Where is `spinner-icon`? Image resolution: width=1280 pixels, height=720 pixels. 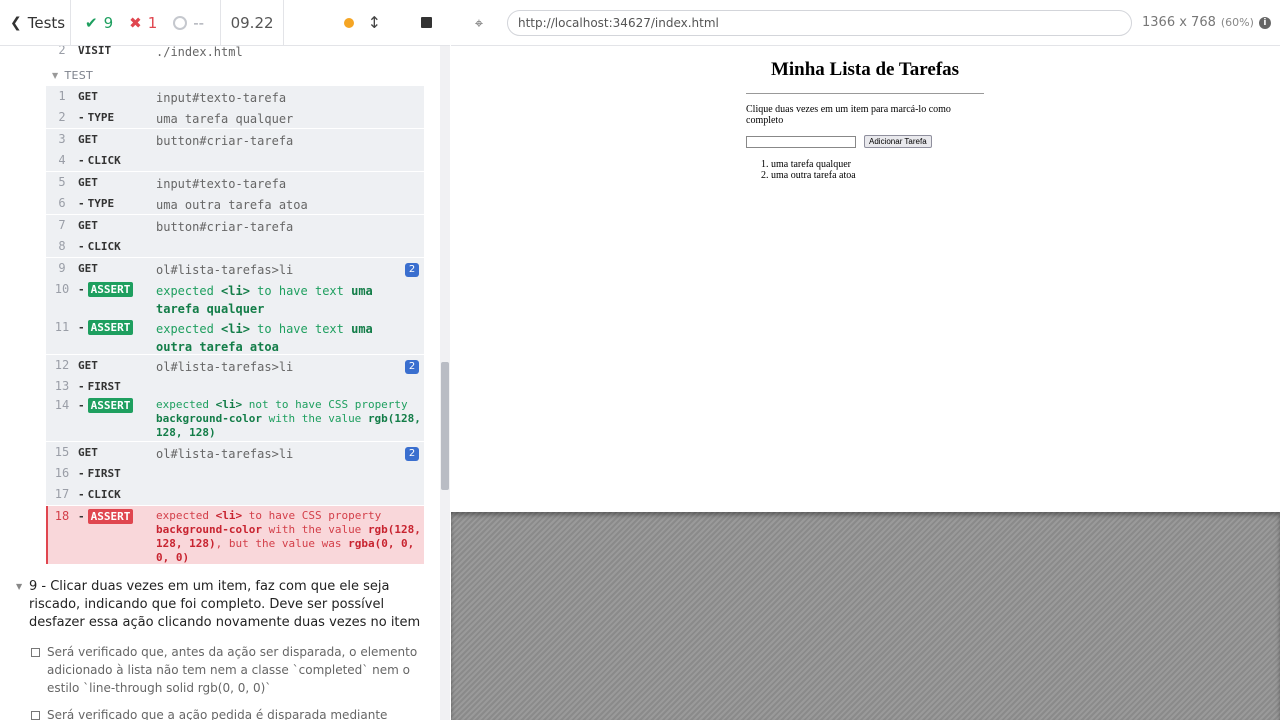
spinner-icon is located at coordinates (180, 22).